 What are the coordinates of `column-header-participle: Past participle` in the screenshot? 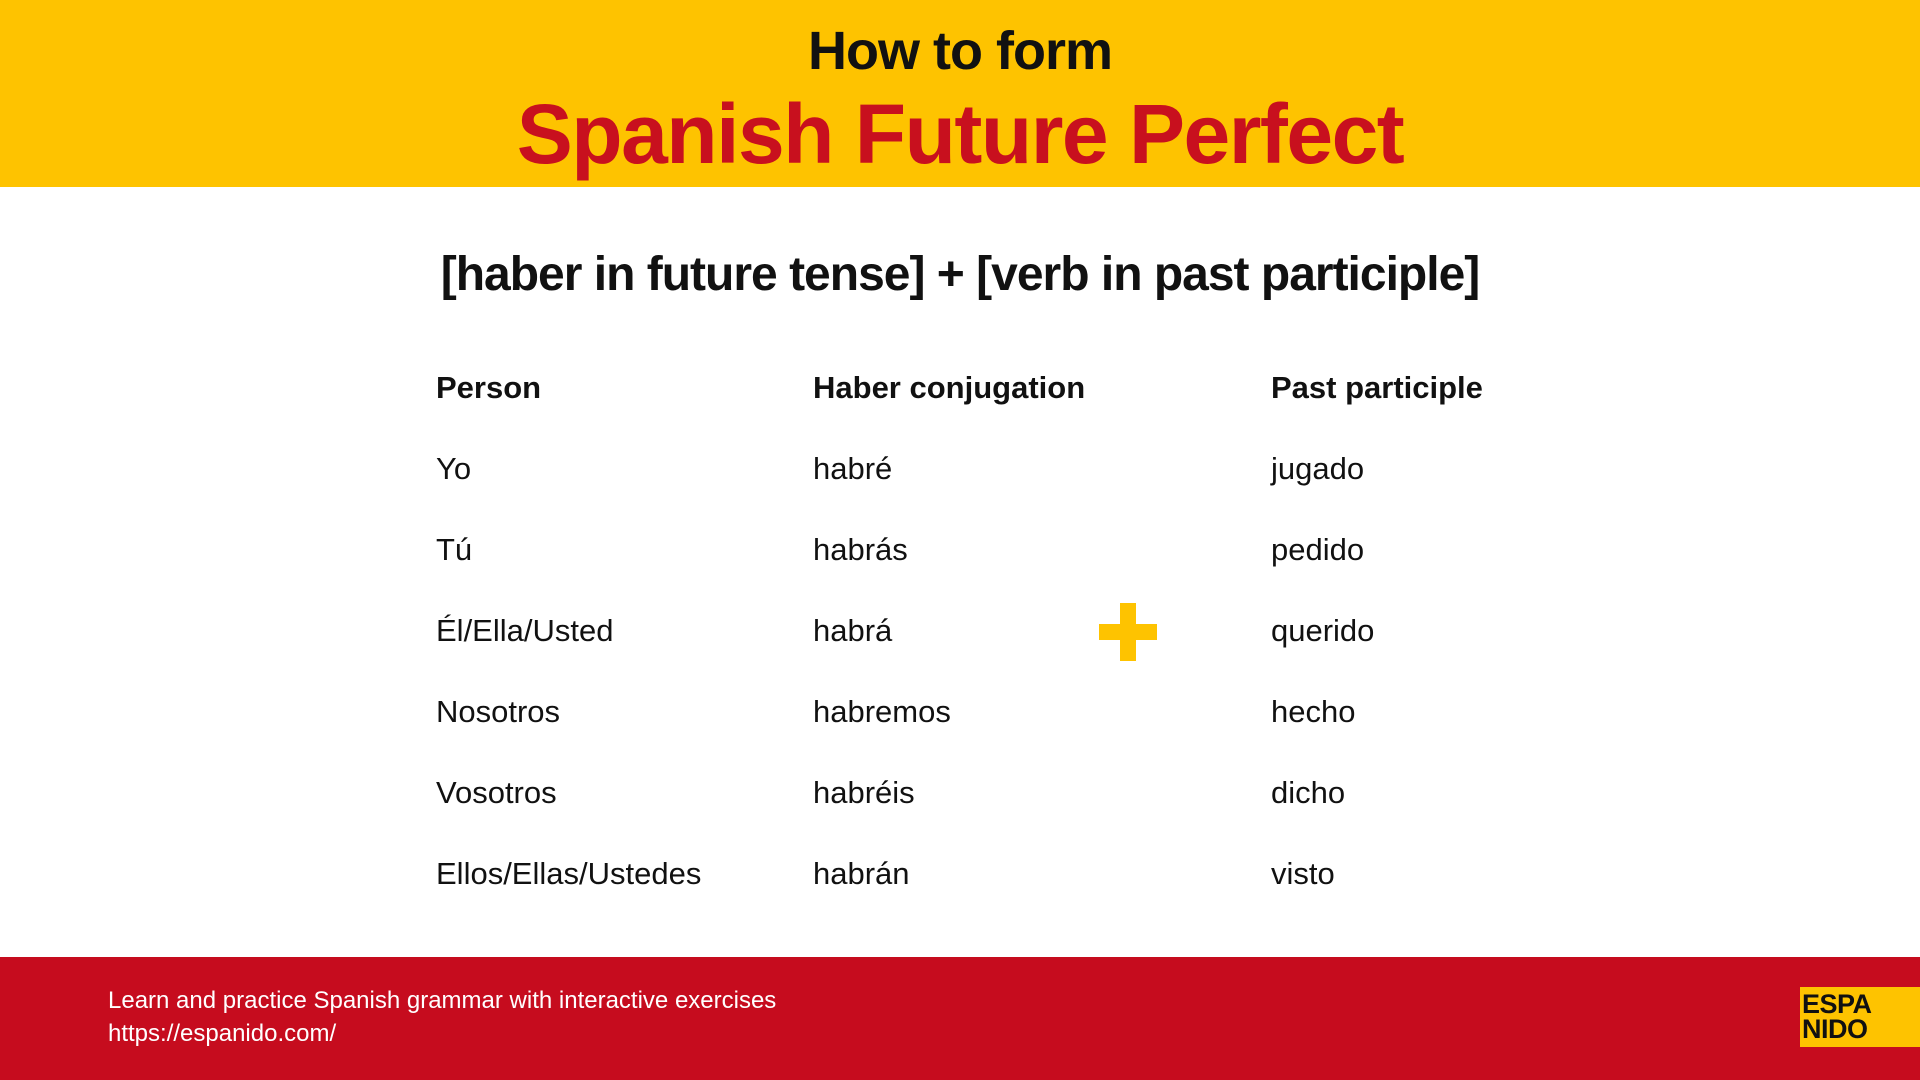 It's located at (1377, 387).